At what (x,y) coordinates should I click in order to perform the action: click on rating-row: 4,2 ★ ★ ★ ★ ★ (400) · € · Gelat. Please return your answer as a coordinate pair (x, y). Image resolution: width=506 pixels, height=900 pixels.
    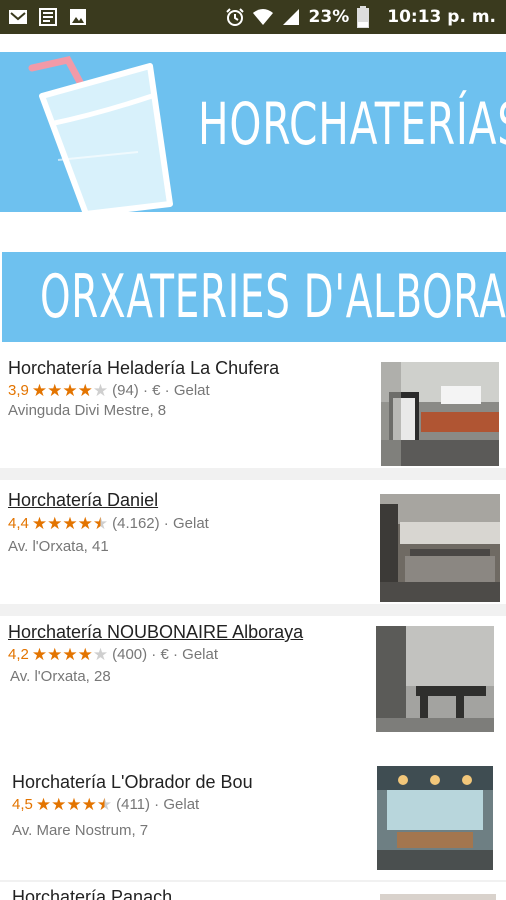
    Looking at the image, I should click on (113, 654).